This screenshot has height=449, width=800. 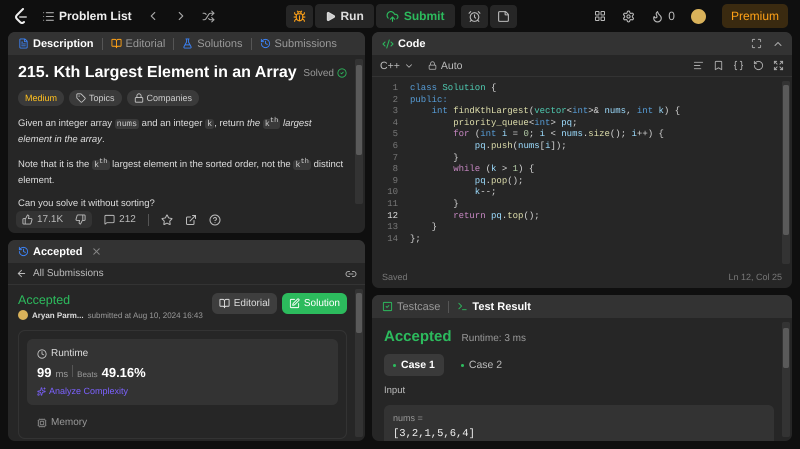 What do you see at coordinates (520, 146) in the screenshot?
I see `code-line: pq.push(nums[i]);` at bounding box center [520, 146].